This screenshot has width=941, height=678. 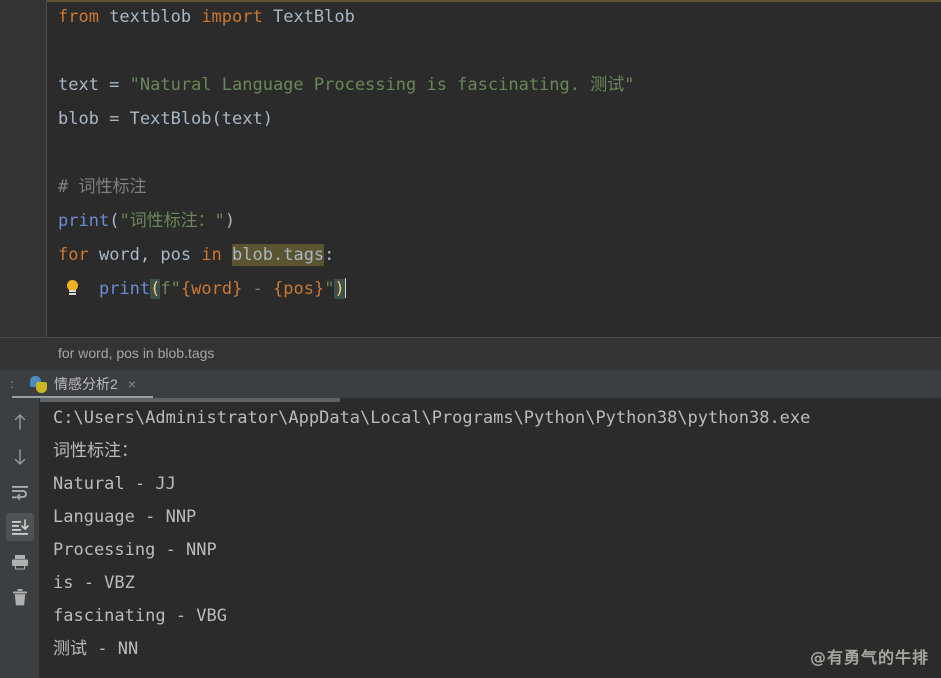 What do you see at coordinates (72, 289) in the screenshot?
I see `lightbulb-icon` at bounding box center [72, 289].